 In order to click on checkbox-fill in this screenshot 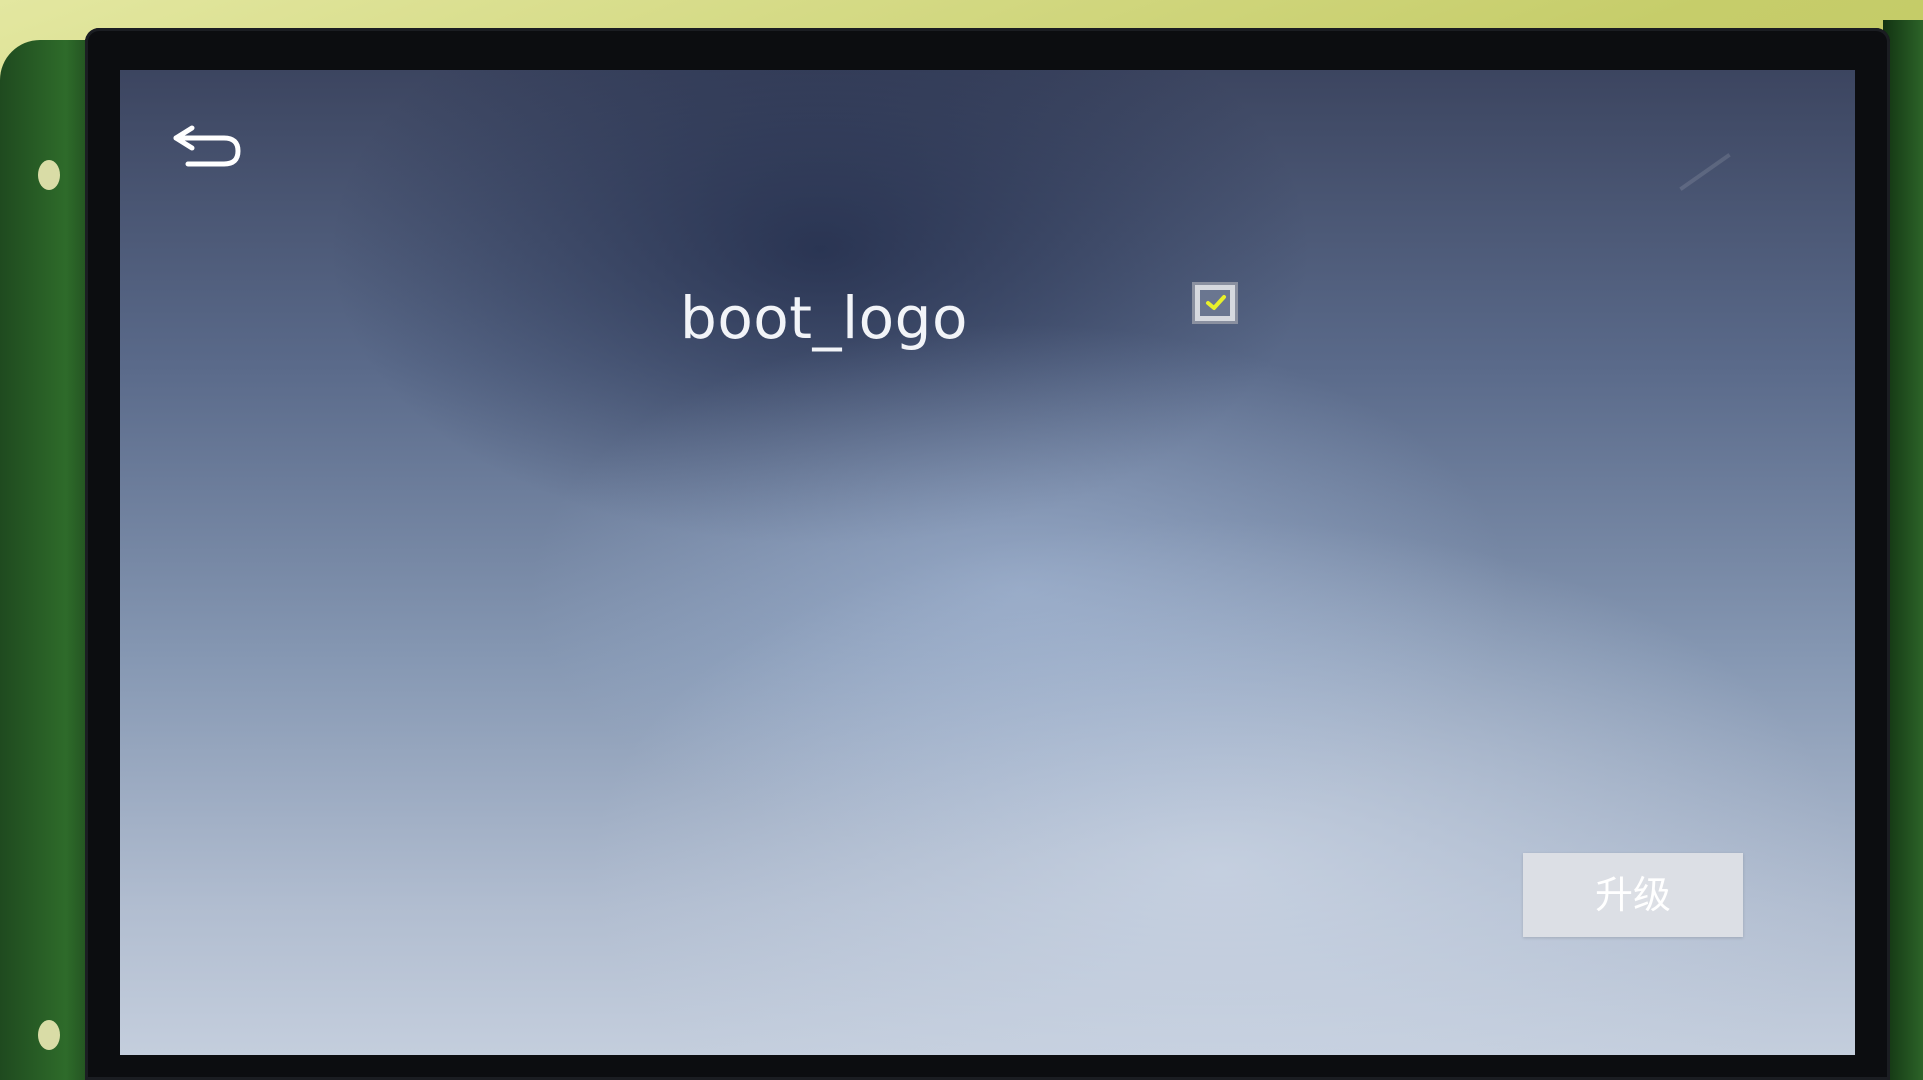, I will do `click(1215, 303)`.